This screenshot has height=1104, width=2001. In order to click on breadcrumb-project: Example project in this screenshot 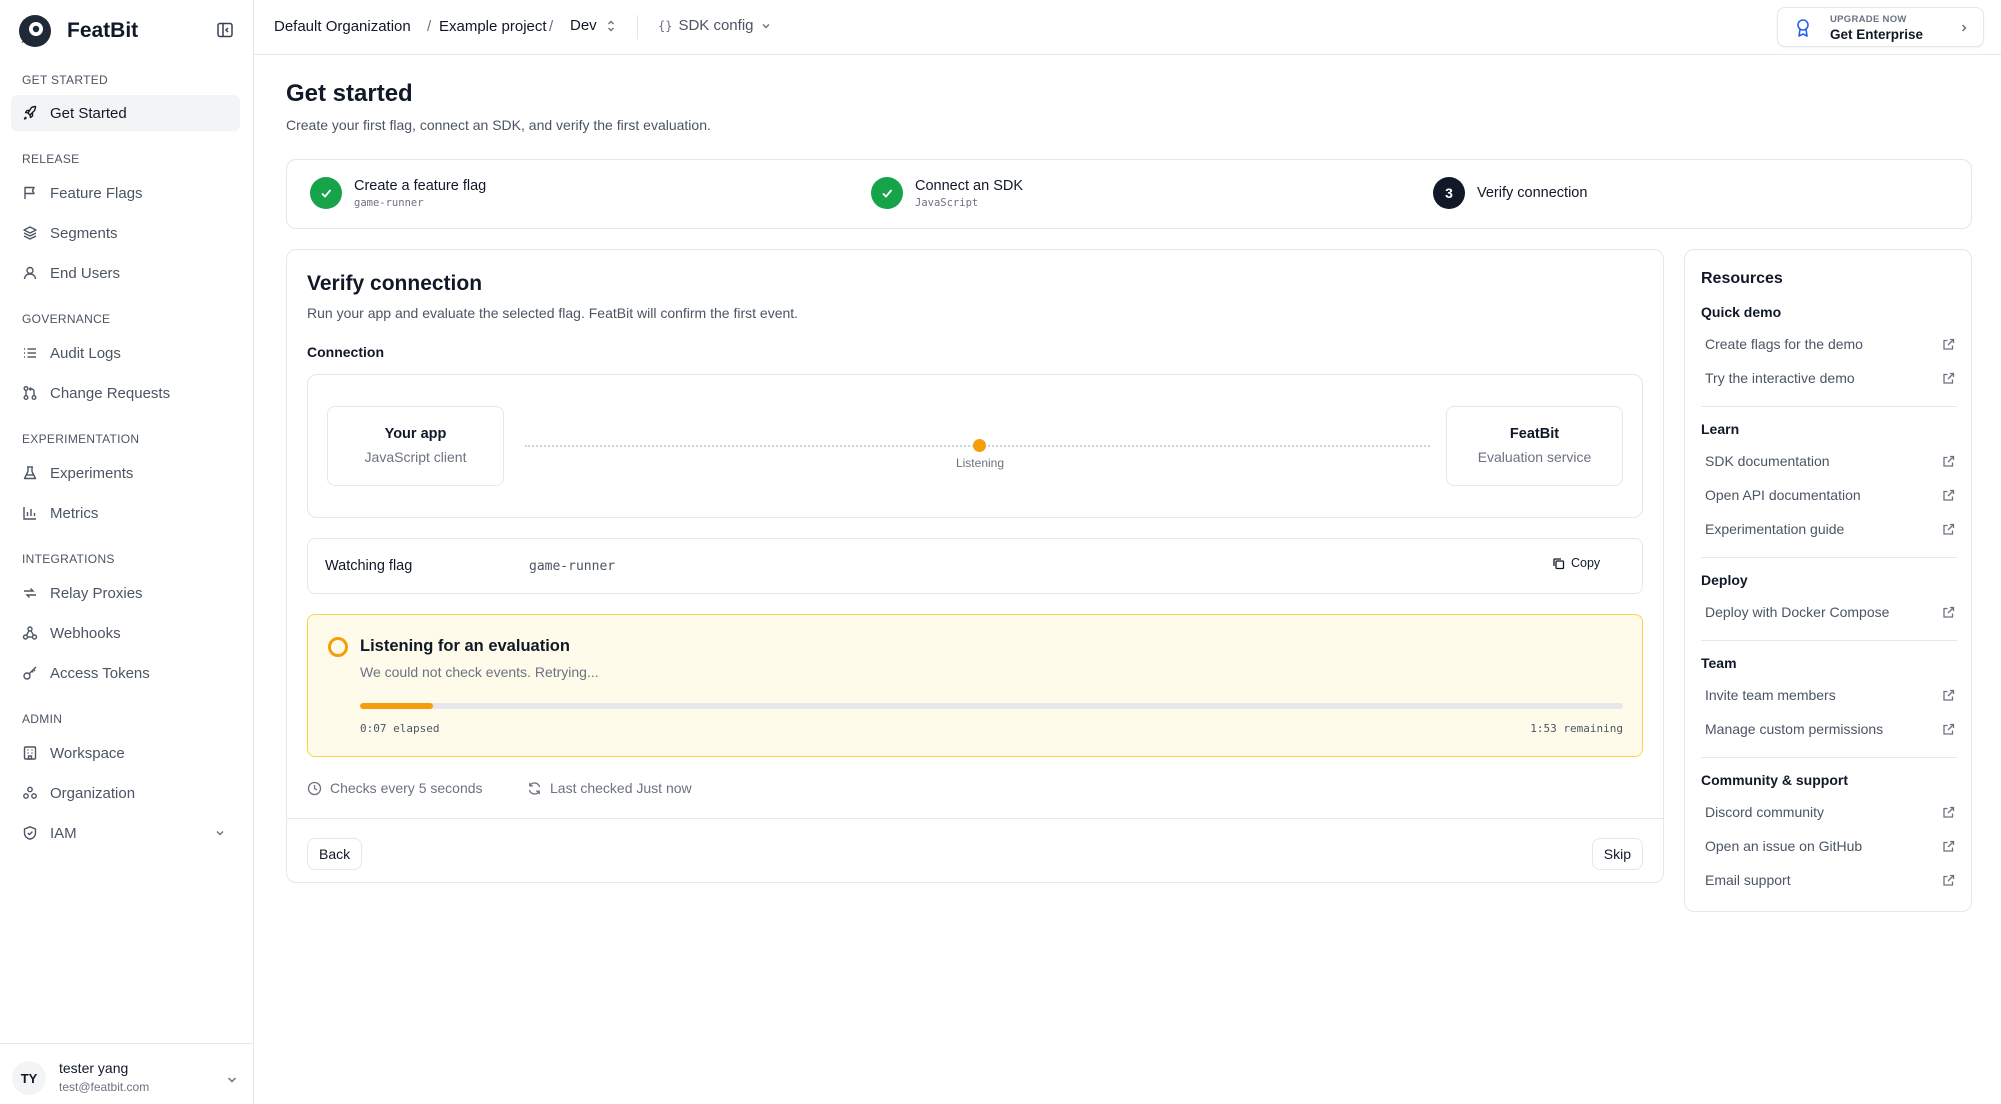, I will do `click(493, 26)`.